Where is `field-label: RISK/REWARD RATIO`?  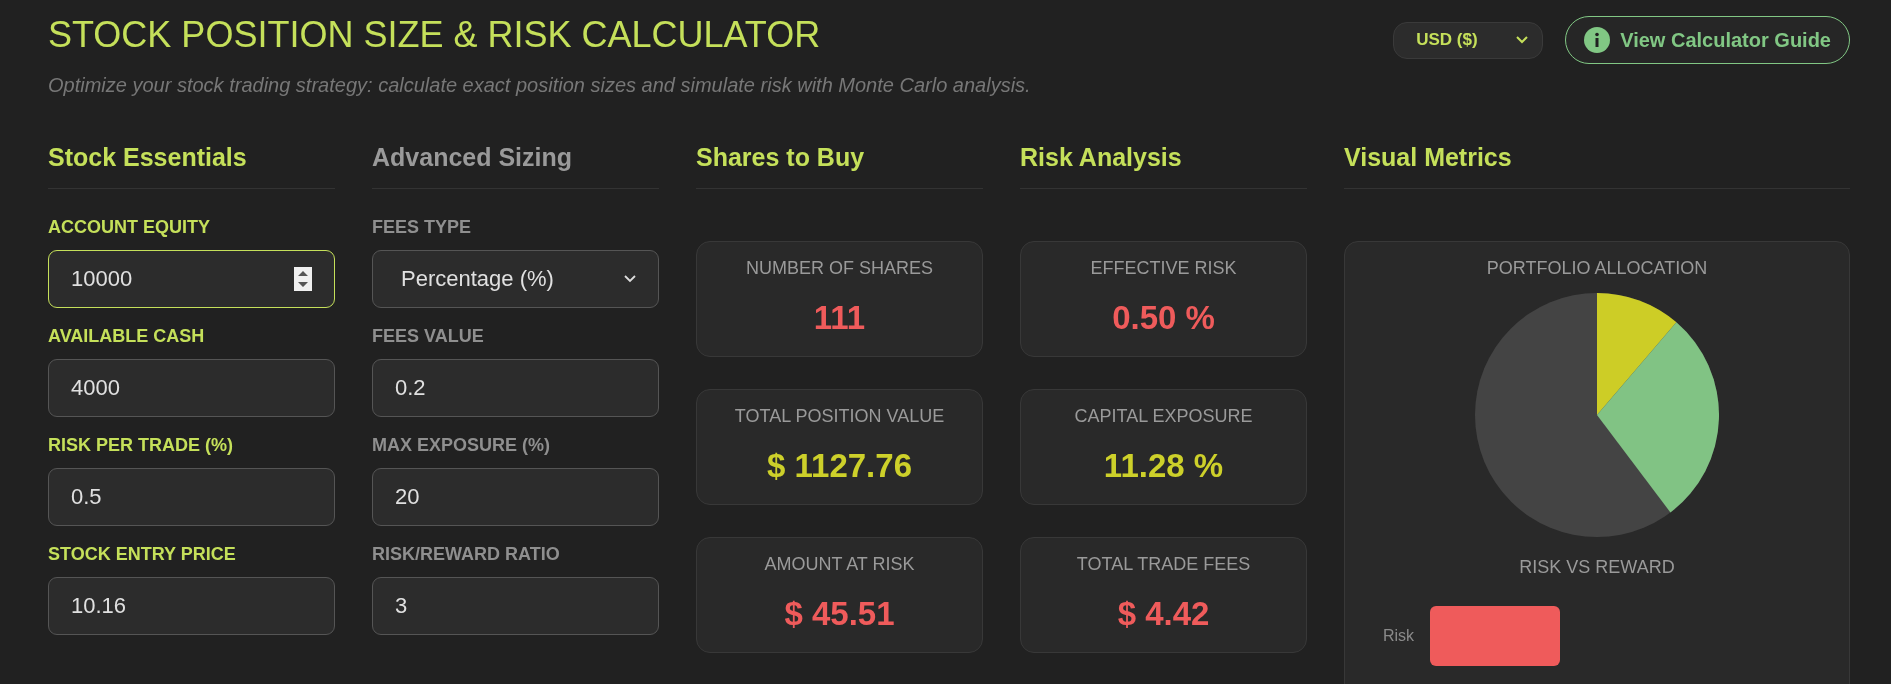
field-label: RISK/REWARD RATIO is located at coordinates (466, 554).